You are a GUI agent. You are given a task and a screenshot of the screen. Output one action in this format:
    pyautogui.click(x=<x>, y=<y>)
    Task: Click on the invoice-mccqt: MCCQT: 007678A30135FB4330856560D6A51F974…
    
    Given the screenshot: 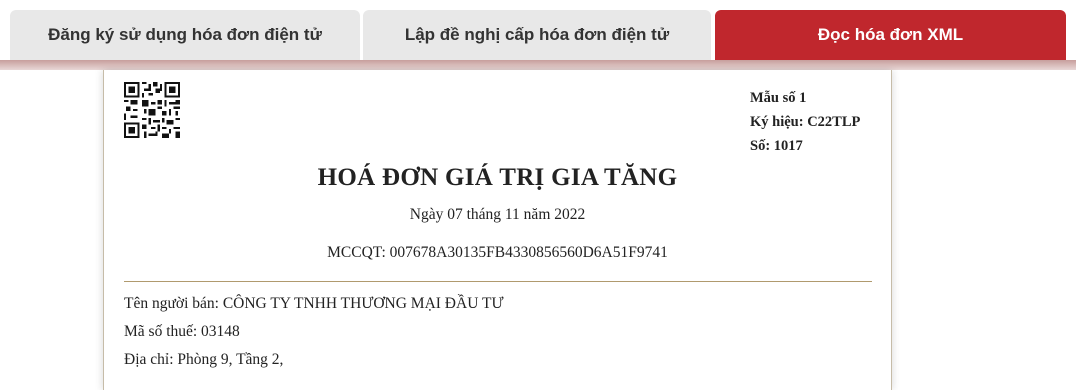 What is the action you would take?
    pyautogui.click(x=497, y=252)
    